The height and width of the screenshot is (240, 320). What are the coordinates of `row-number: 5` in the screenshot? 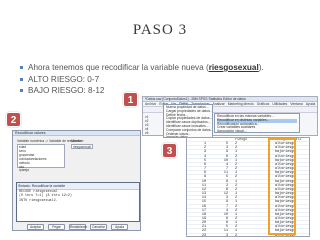 It's located at (204, 160).